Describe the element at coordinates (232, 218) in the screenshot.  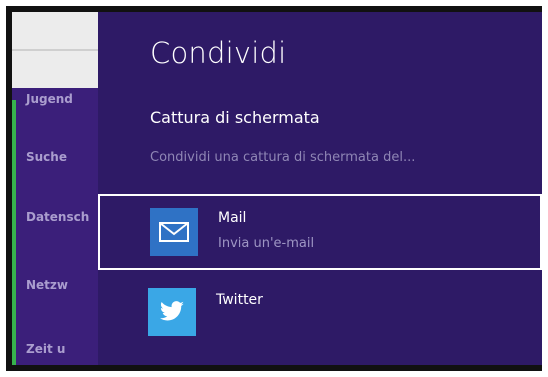
I see `share-target-name: Mail` at that location.